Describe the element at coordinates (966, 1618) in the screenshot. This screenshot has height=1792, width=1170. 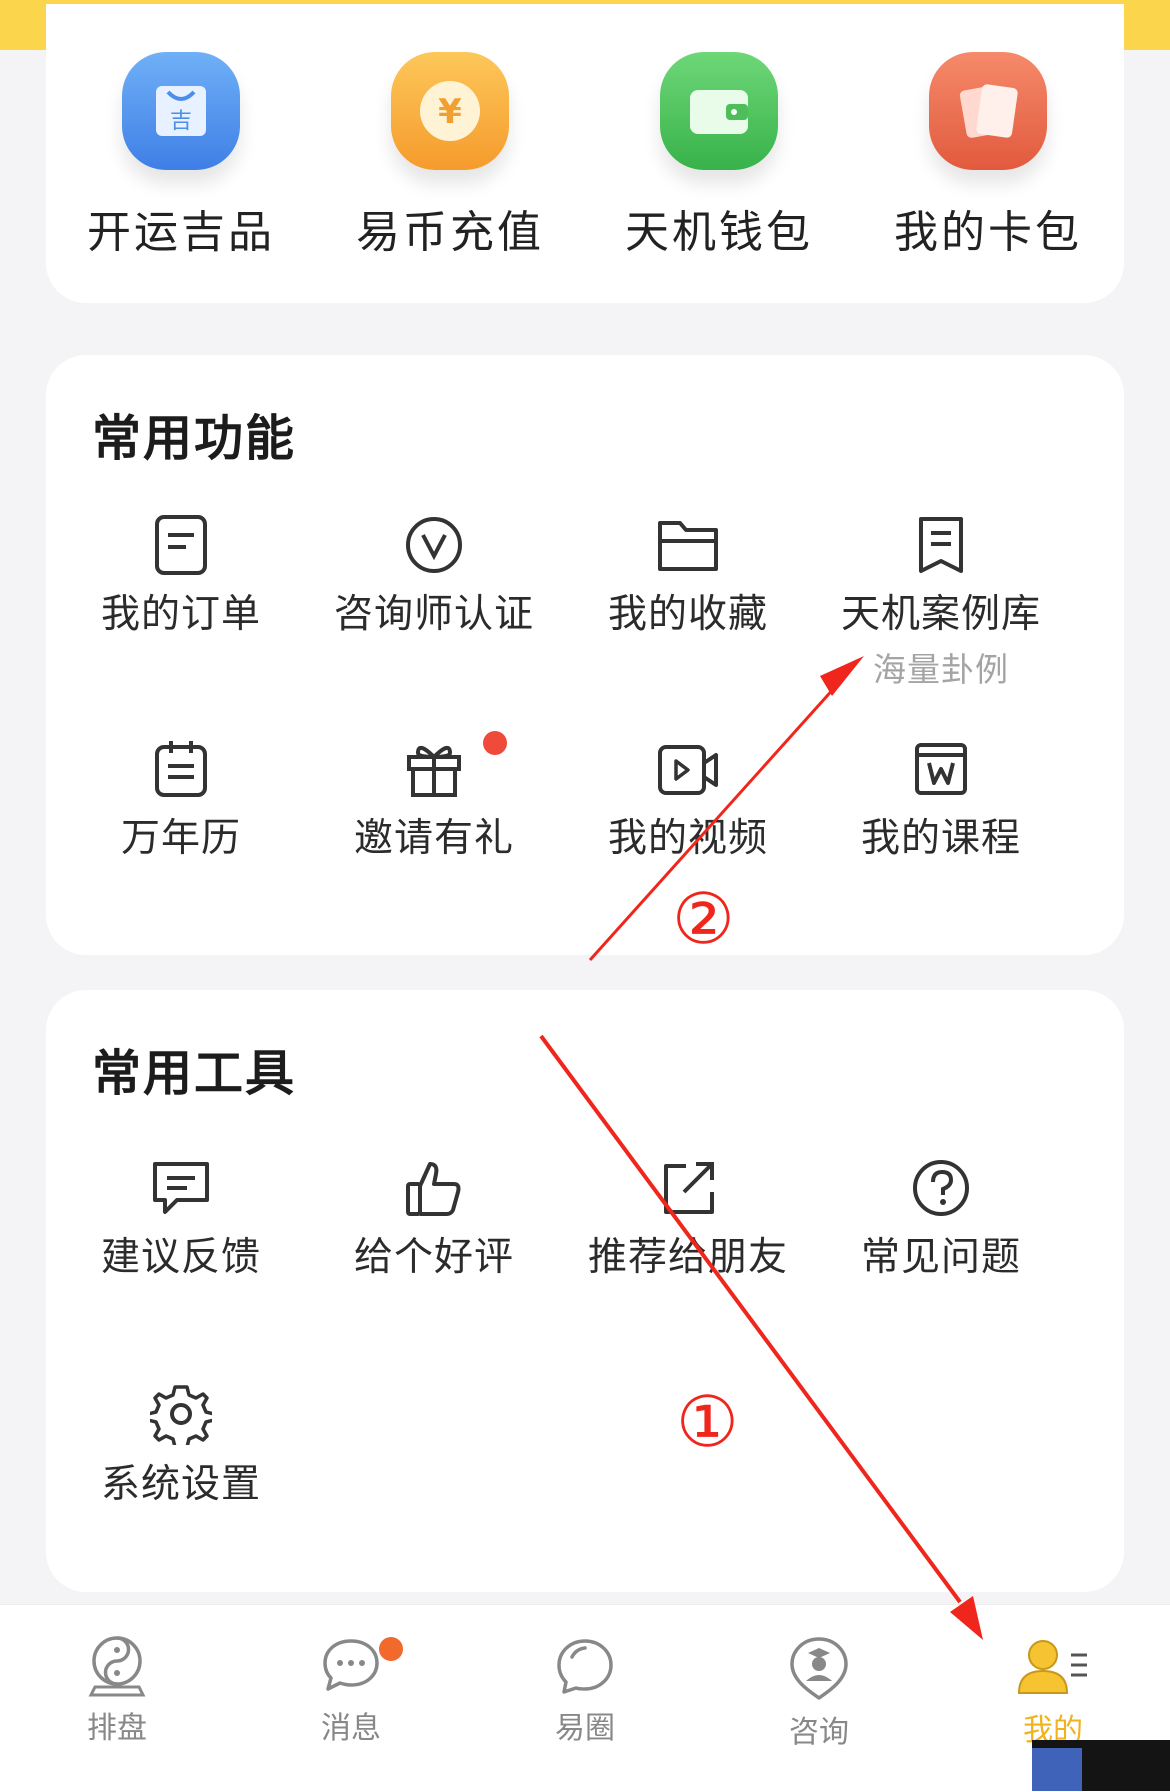
I see `annotation-arrow-1-head` at that location.